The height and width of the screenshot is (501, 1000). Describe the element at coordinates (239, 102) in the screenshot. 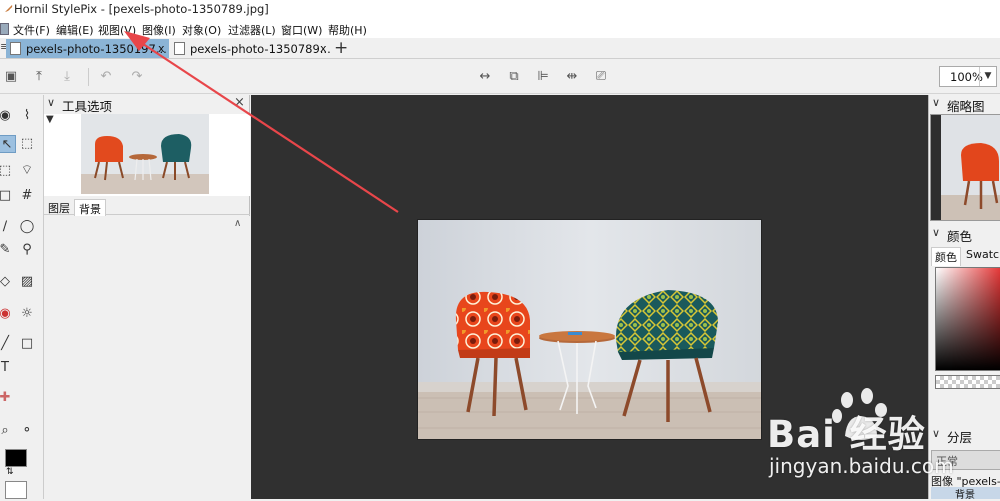

I see `close-icon: ×` at that location.